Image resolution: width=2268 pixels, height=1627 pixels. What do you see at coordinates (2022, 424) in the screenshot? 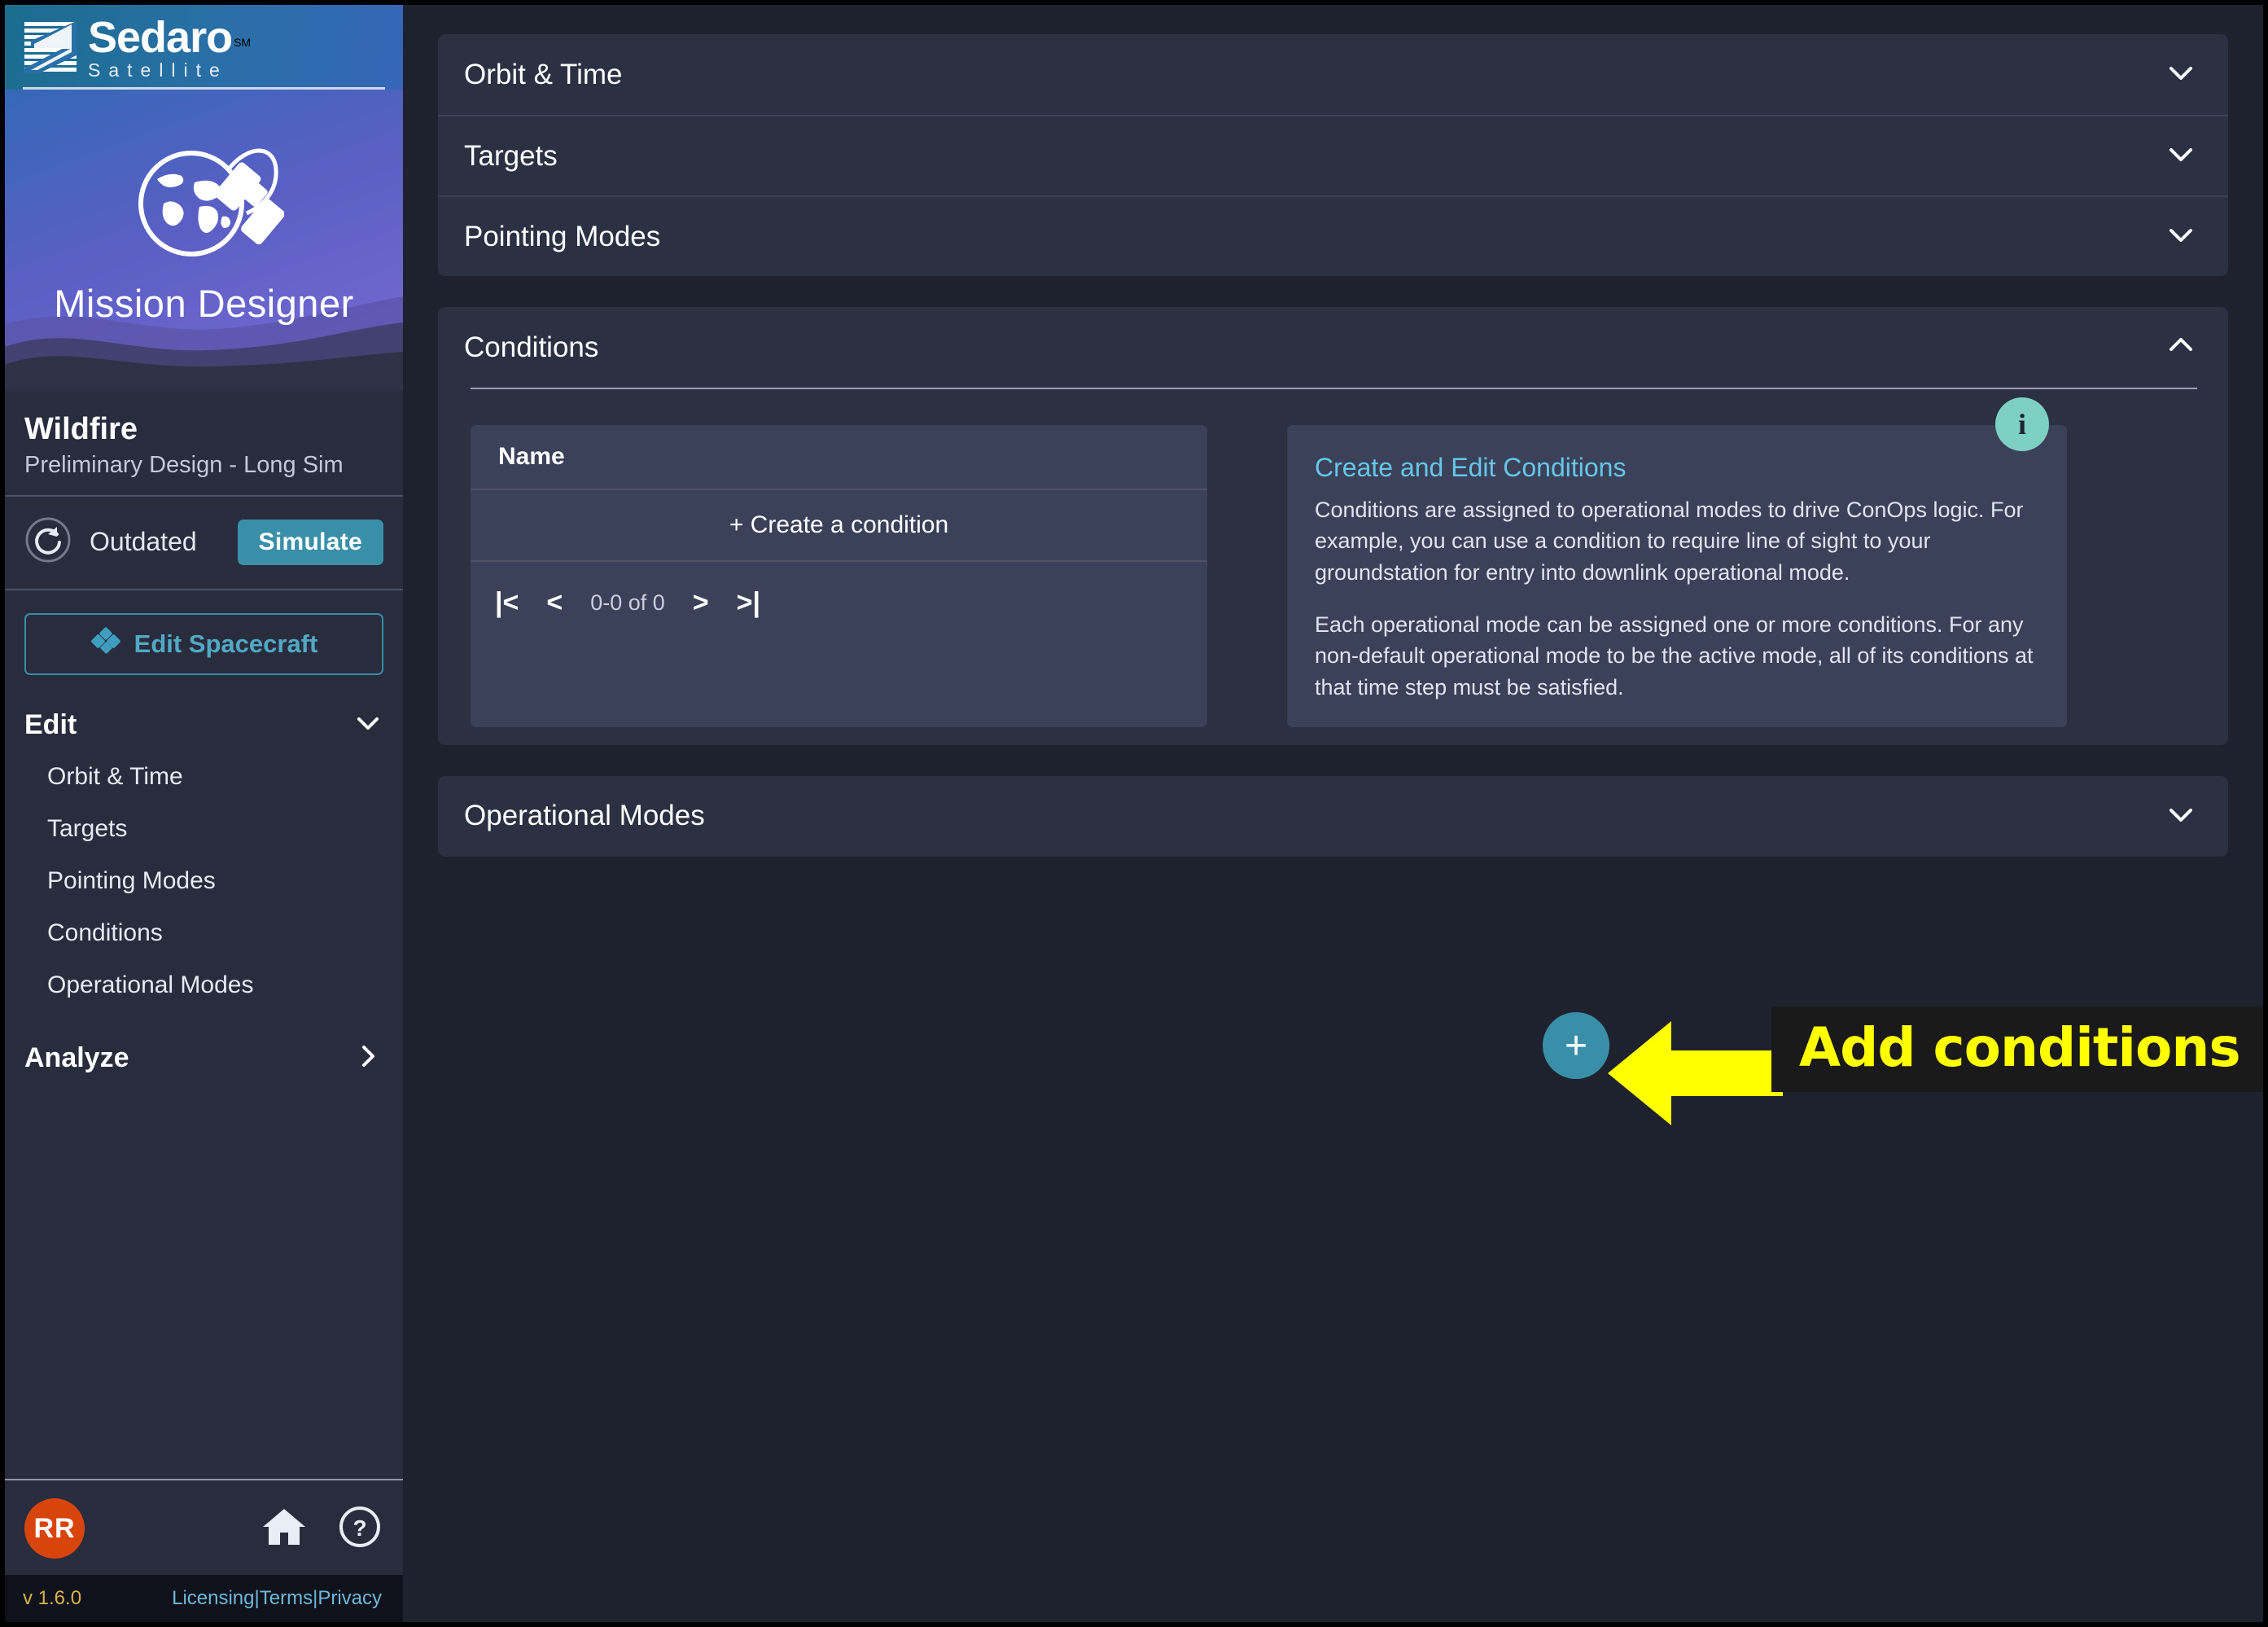
I see `info-icon: i` at bounding box center [2022, 424].